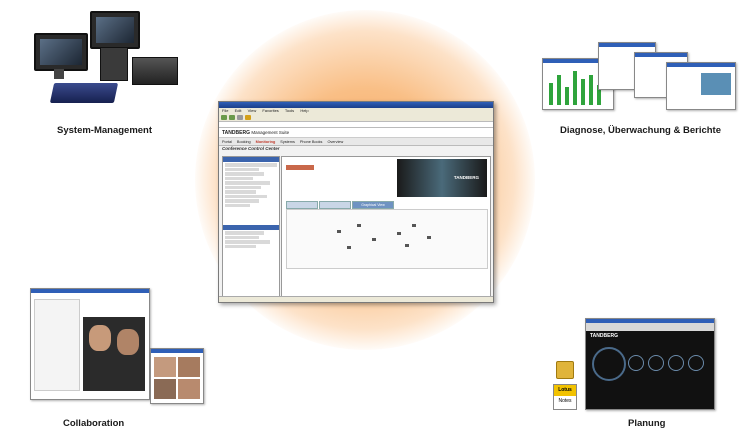  Describe the element at coordinates (565, 370) in the screenshot. I see `lotus-clock-icon` at that location.